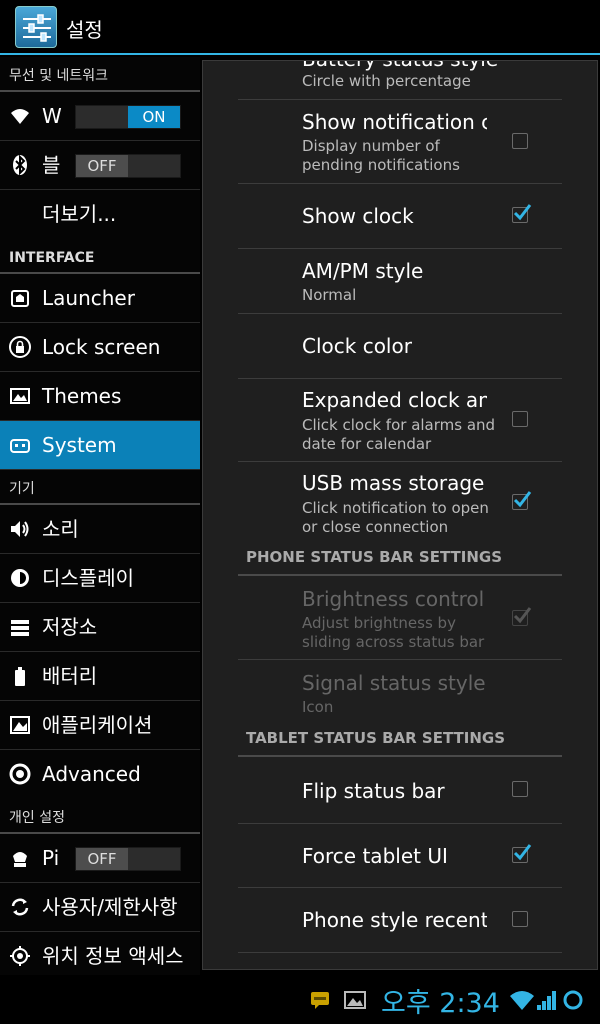 The width and height of the screenshot is (600, 1024). What do you see at coordinates (386, 81) in the screenshot?
I see `pref-summary: Circle with percentage` at bounding box center [386, 81].